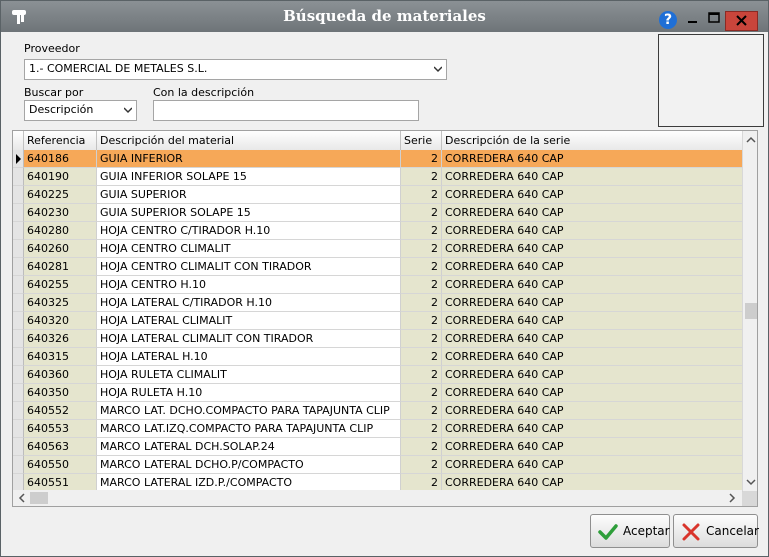 The height and width of the screenshot is (557, 769). Describe the element at coordinates (378, 159) in the screenshot. I see `table-row: 640186 GUIA INFERIOR 2 CORREDERA 640 CAP` at that location.